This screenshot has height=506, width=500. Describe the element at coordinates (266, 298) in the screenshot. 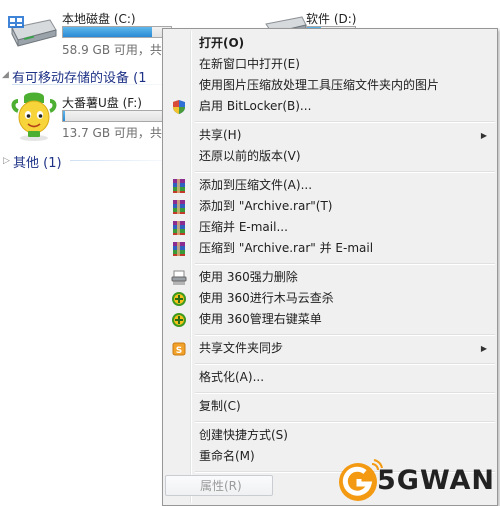

I see `menu-item-label: 使用 360进行木马云查杀` at that location.